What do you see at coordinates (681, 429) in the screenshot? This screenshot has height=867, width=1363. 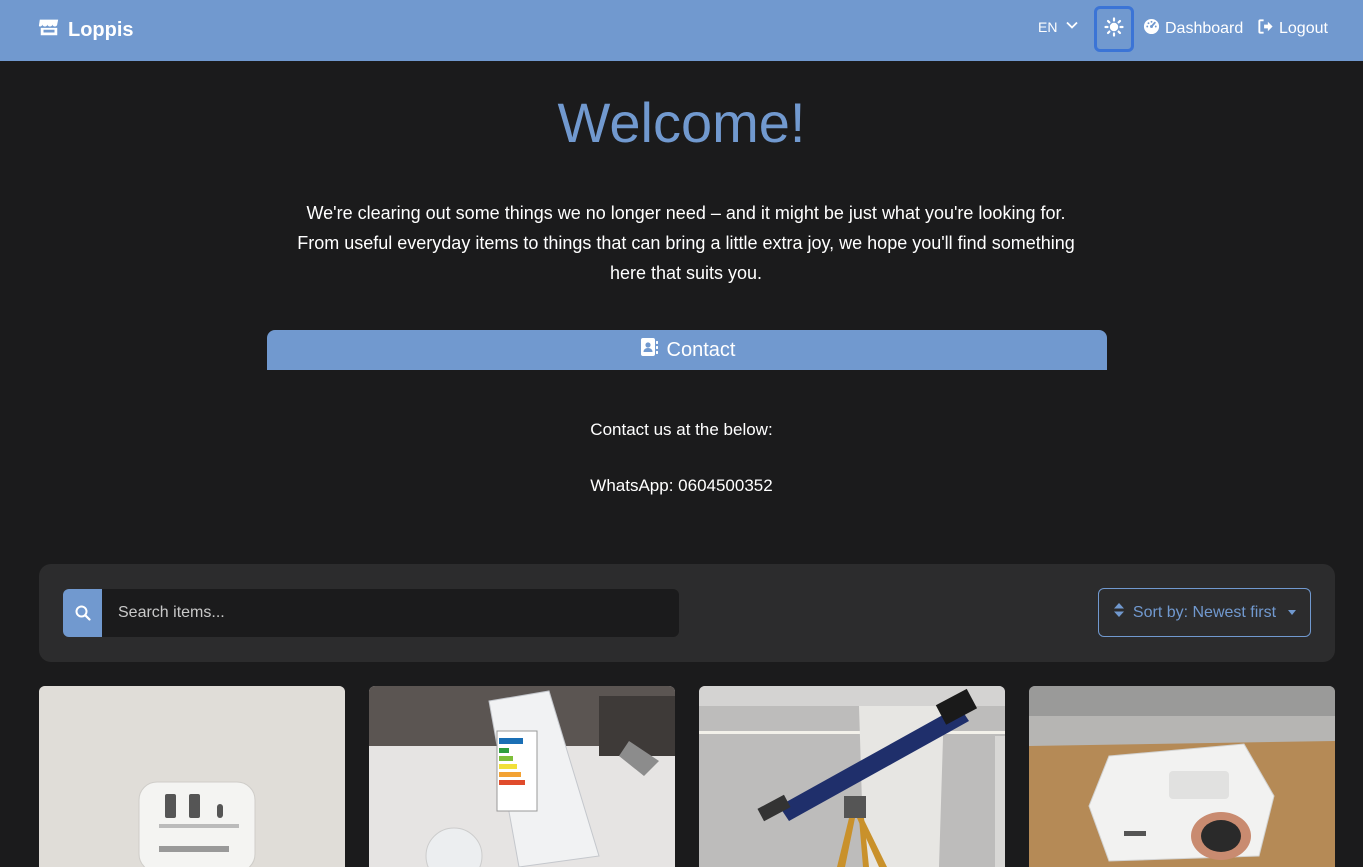 I see `contact-intro: Contact us at the below:` at bounding box center [681, 429].